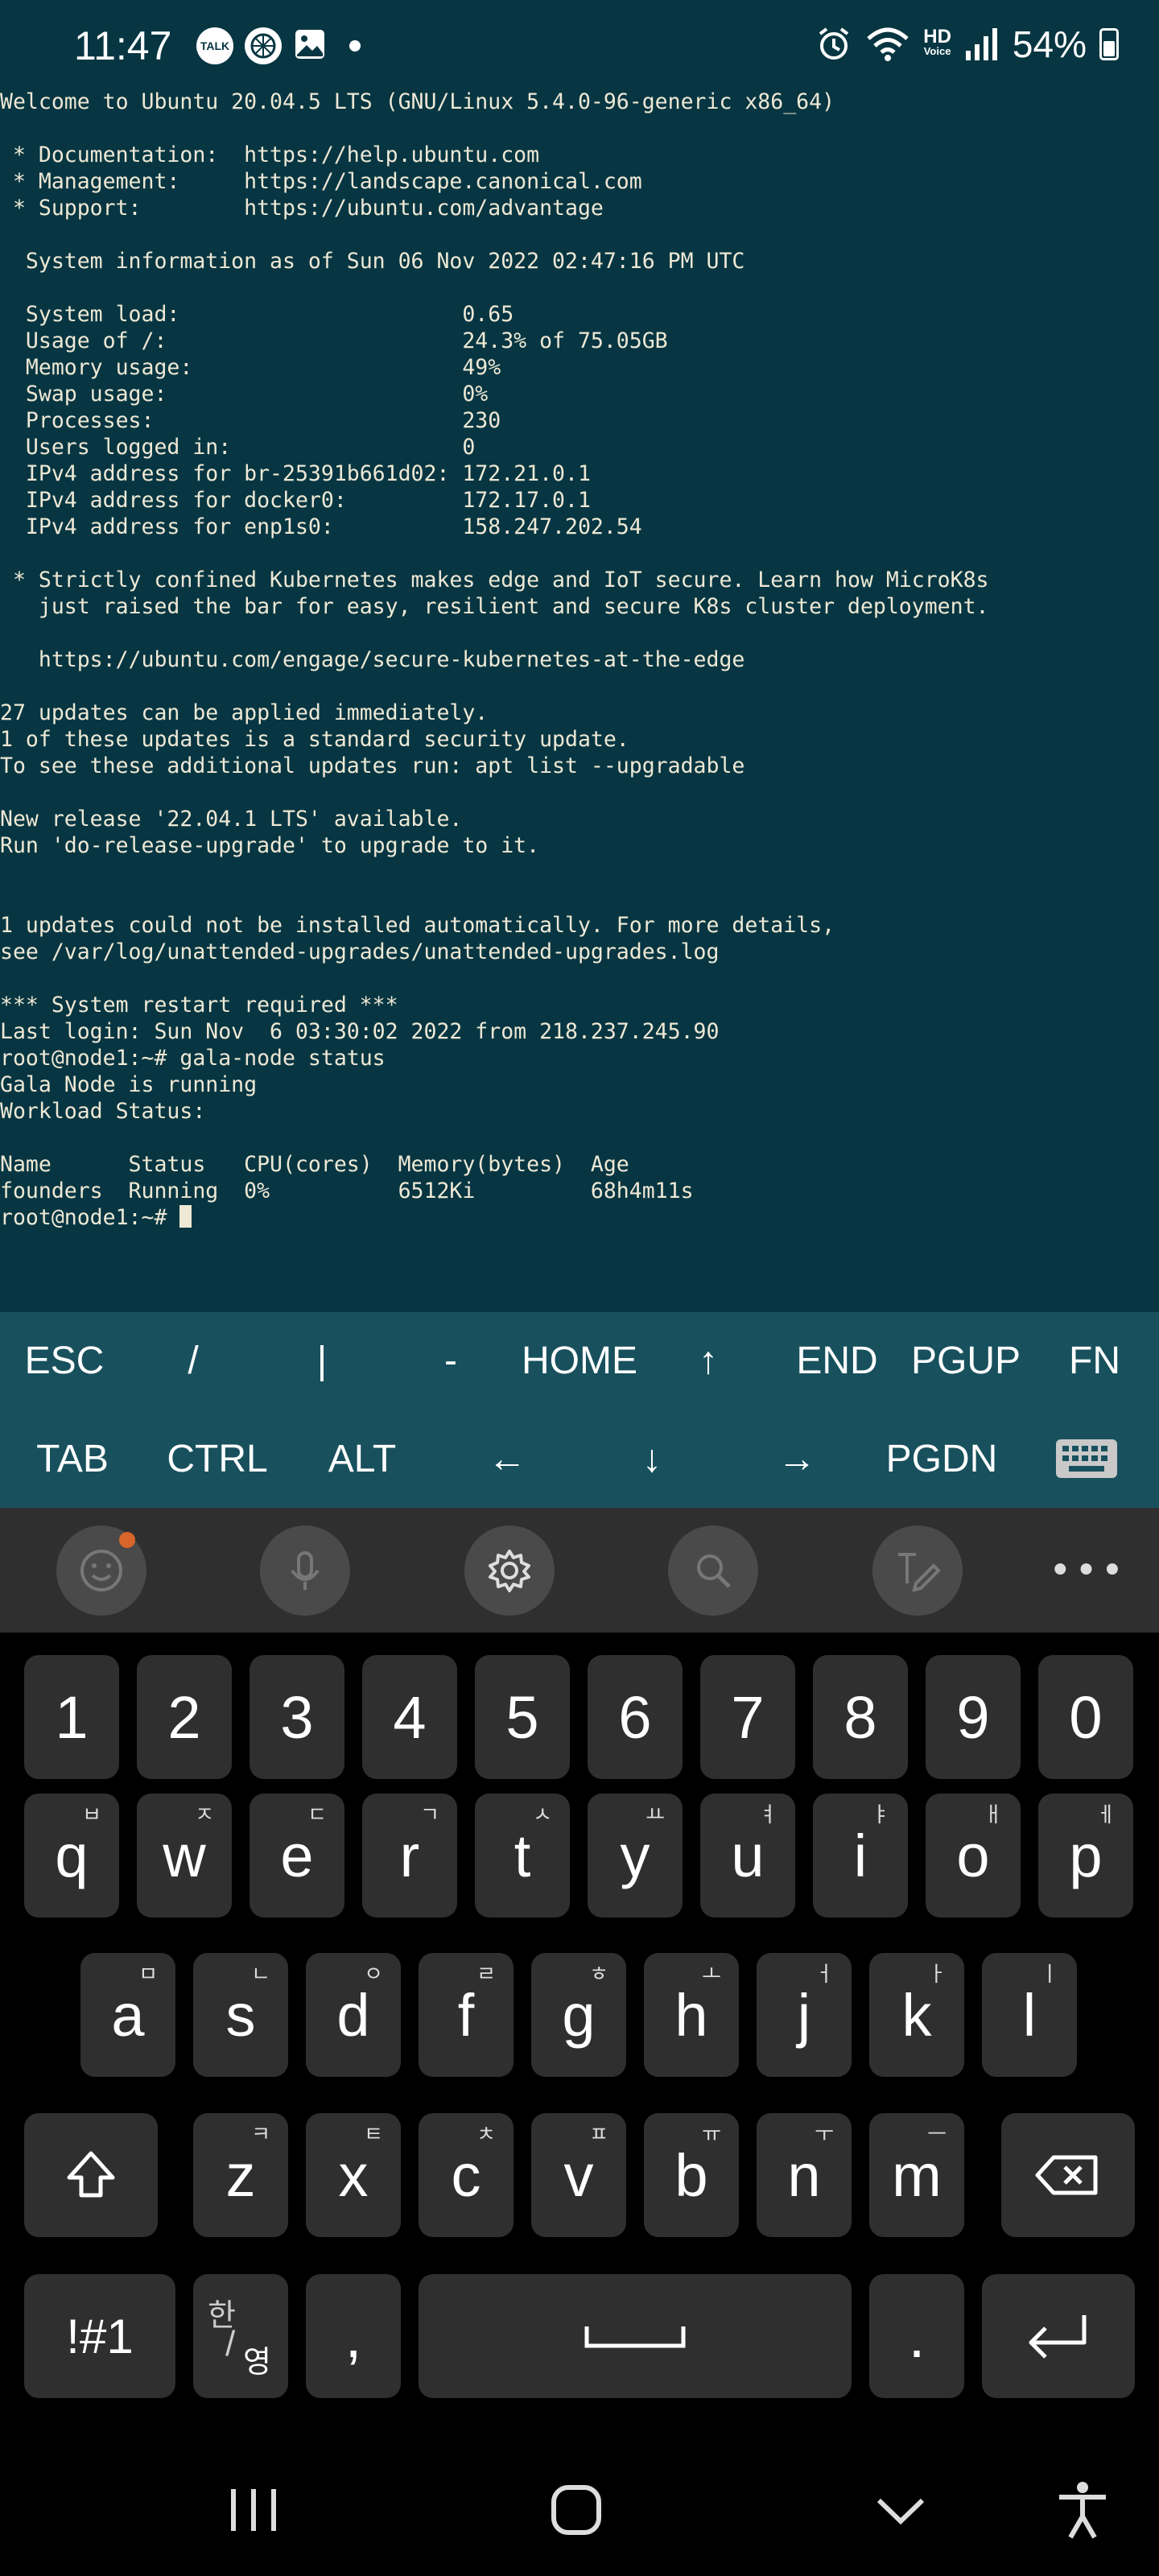 This screenshot has width=1159, height=2576. Describe the element at coordinates (691, 2175) in the screenshot. I see `key-b: bㅠ` at that location.